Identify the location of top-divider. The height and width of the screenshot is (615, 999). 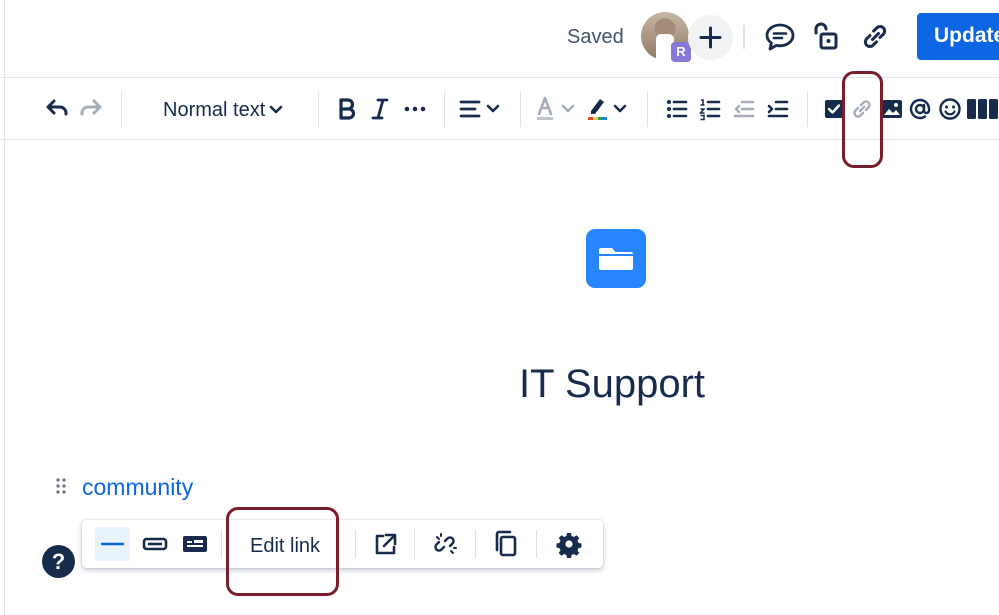
(744, 37).